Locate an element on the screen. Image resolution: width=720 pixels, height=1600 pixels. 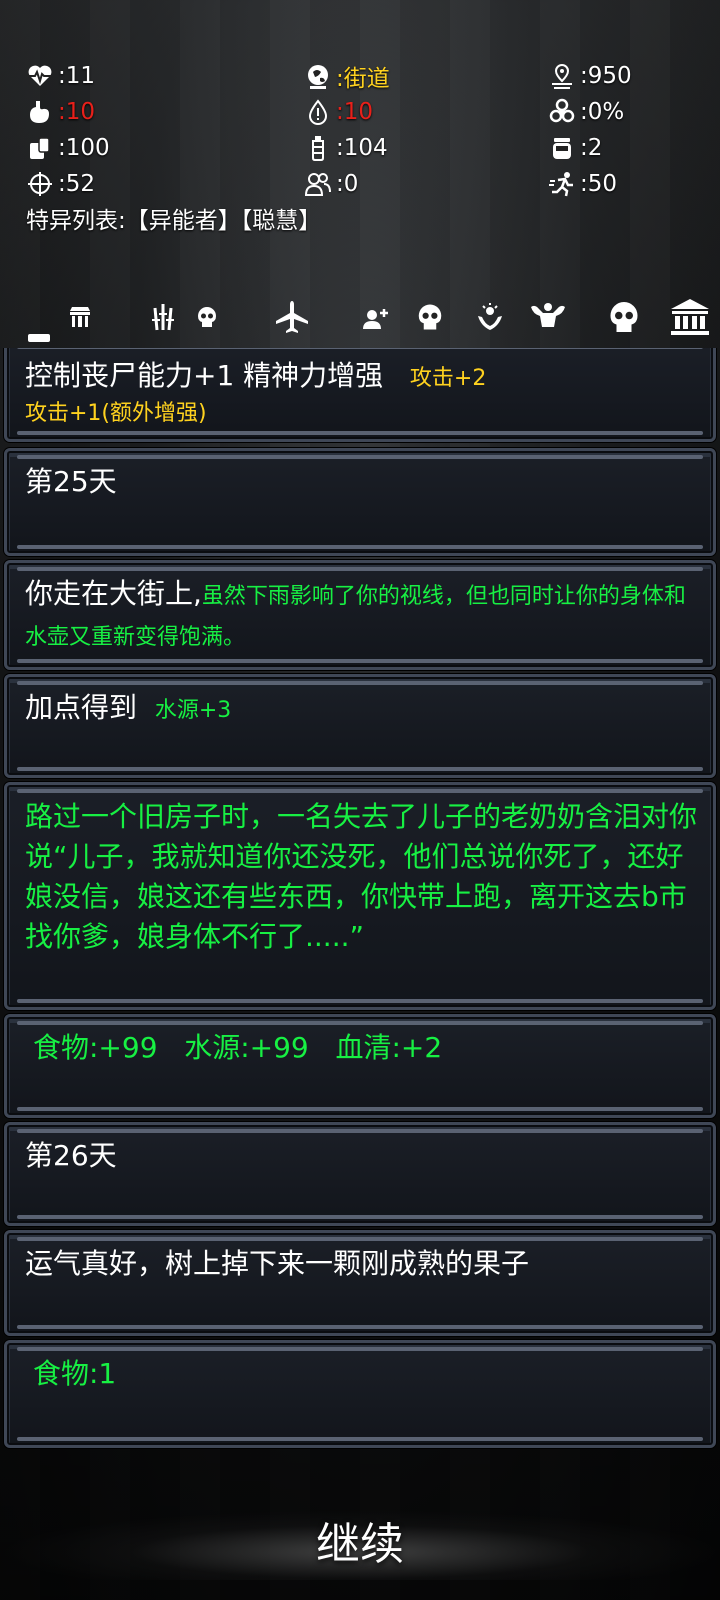
food-gain-text: 食物:1 is located at coordinates (75, 1373).